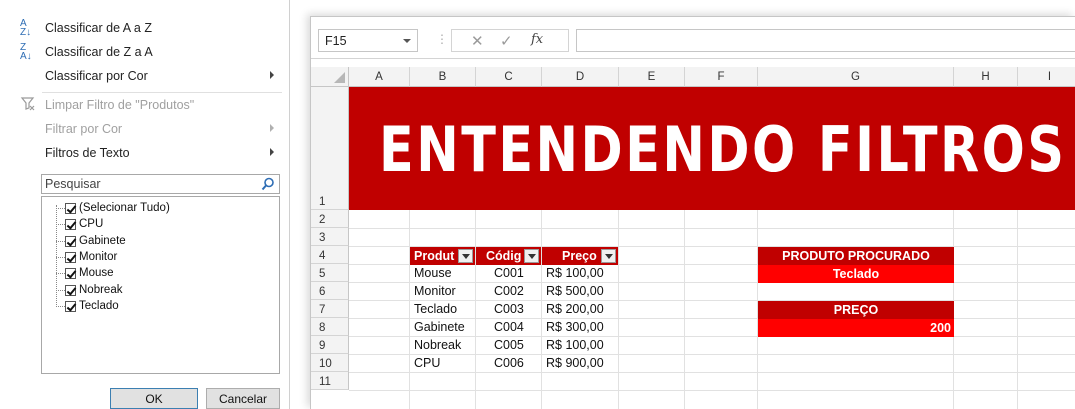  I want to click on produto-procurado-label: PRODUTO PROCURADO, so click(856, 256).